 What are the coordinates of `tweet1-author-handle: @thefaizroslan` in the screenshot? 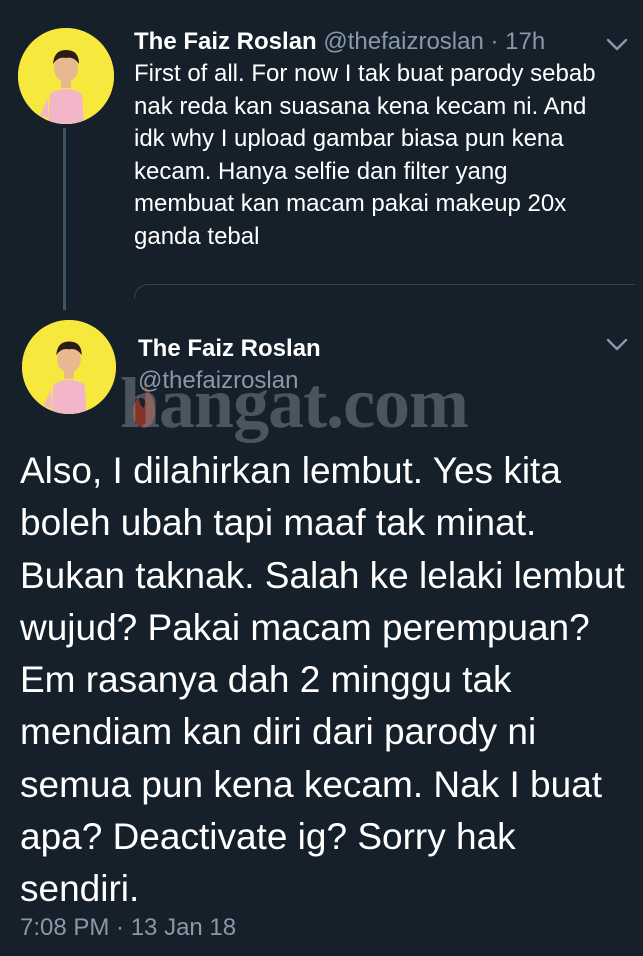 It's located at (403, 41).